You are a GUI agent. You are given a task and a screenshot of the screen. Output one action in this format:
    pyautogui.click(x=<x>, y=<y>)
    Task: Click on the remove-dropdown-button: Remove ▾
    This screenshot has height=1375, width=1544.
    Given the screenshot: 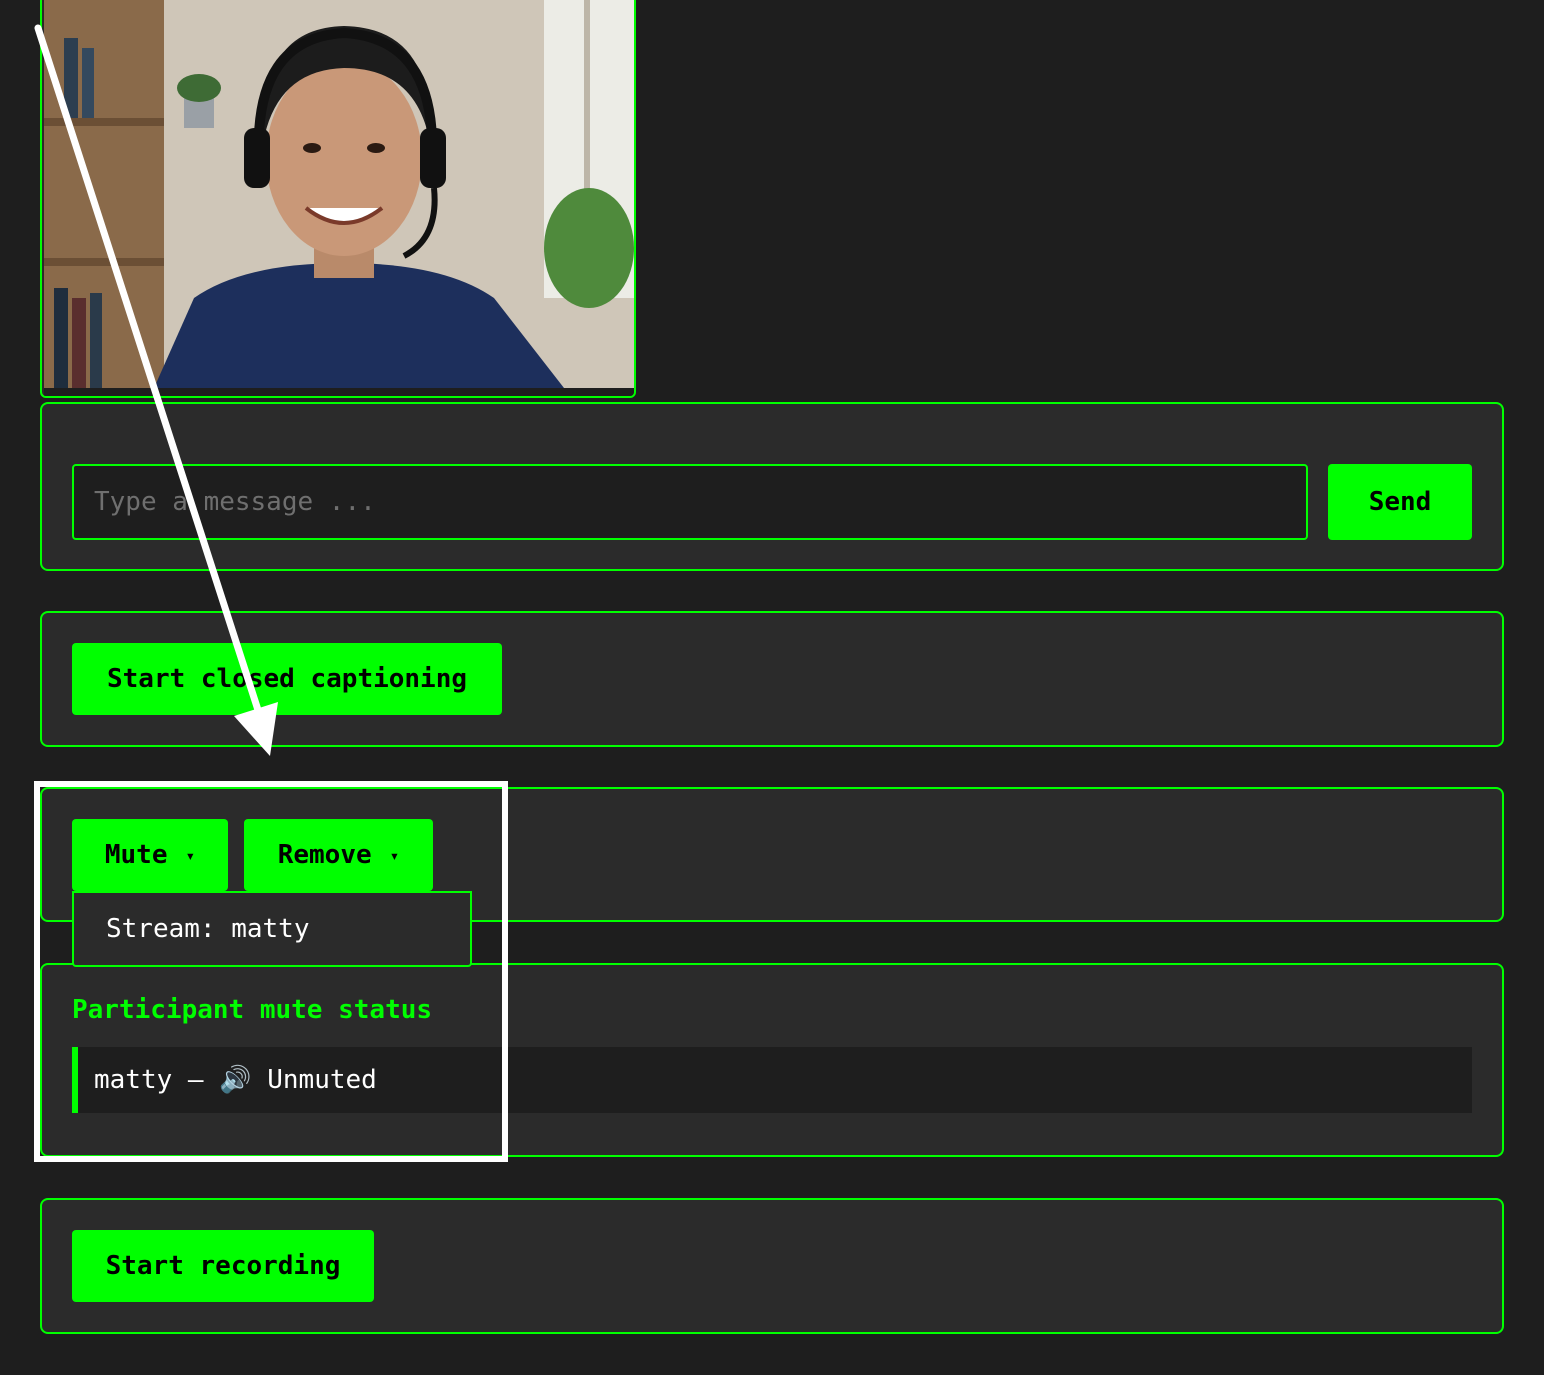 What is the action you would take?
    pyautogui.click(x=338, y=855)
    